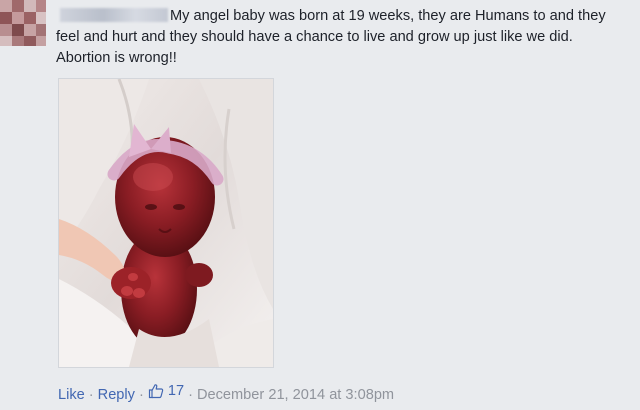  I want to click on like-count-button: 17, so click(166, 391).